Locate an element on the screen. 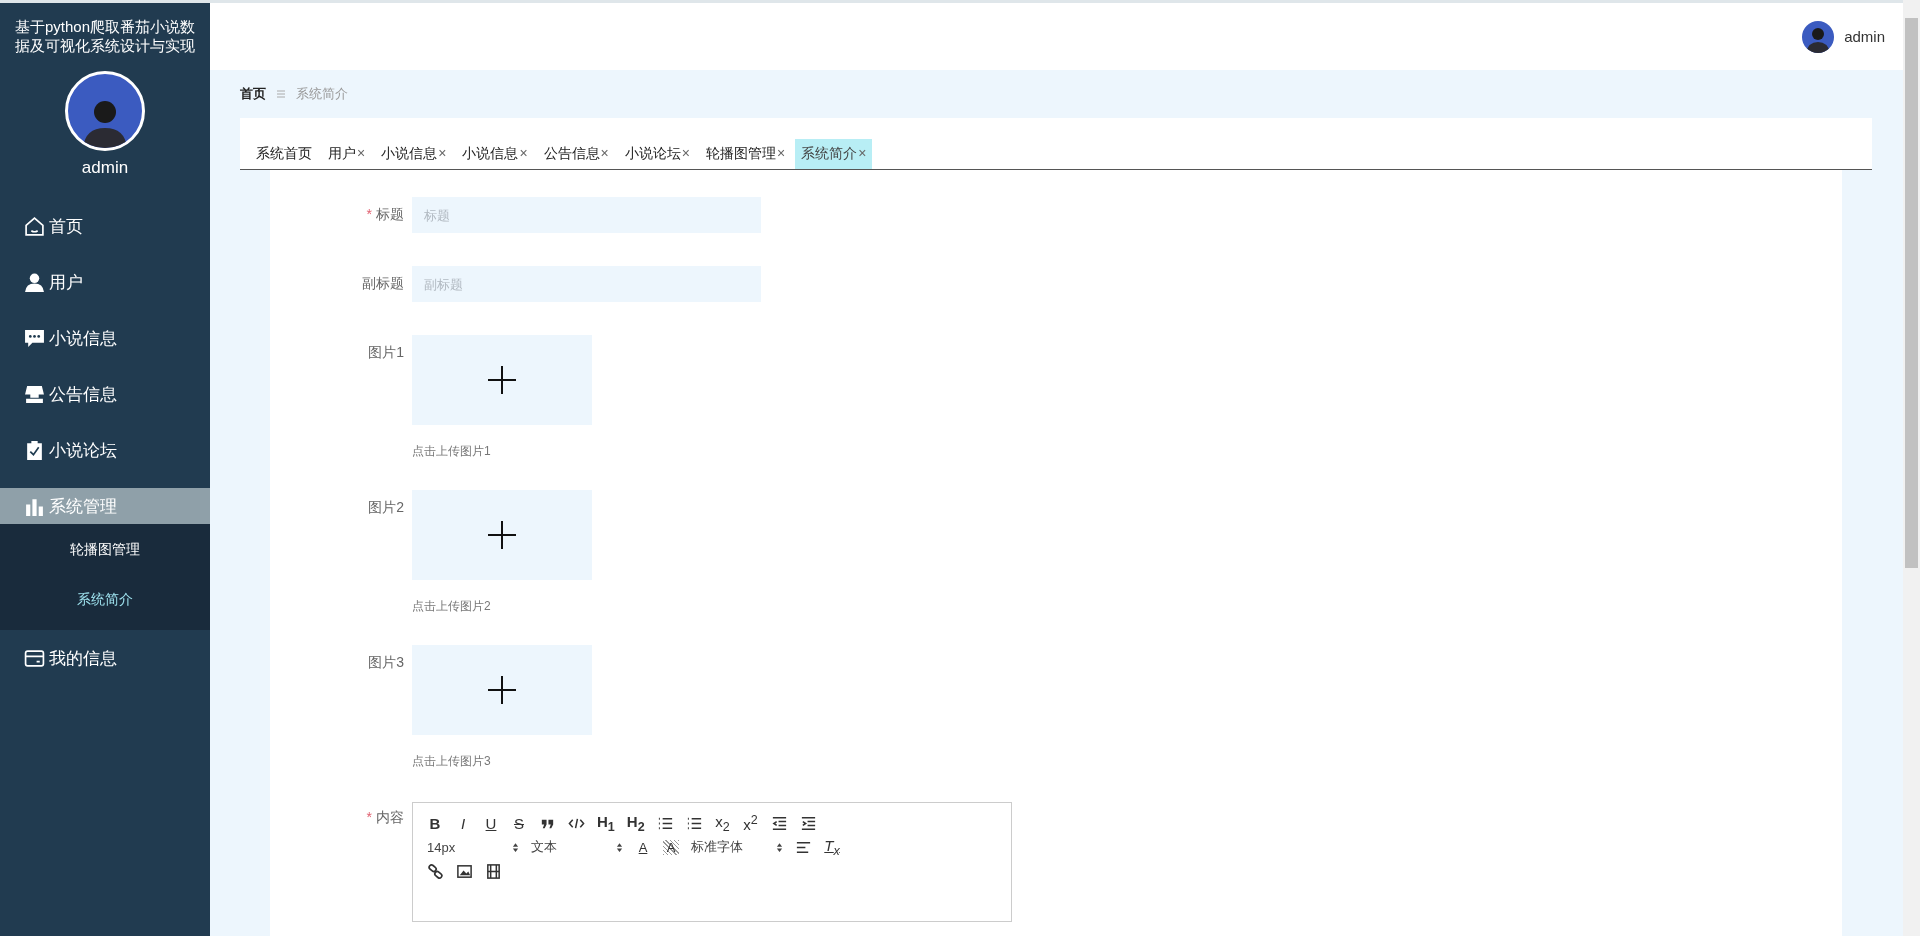  link-icon is located at coordinates (435, 871).